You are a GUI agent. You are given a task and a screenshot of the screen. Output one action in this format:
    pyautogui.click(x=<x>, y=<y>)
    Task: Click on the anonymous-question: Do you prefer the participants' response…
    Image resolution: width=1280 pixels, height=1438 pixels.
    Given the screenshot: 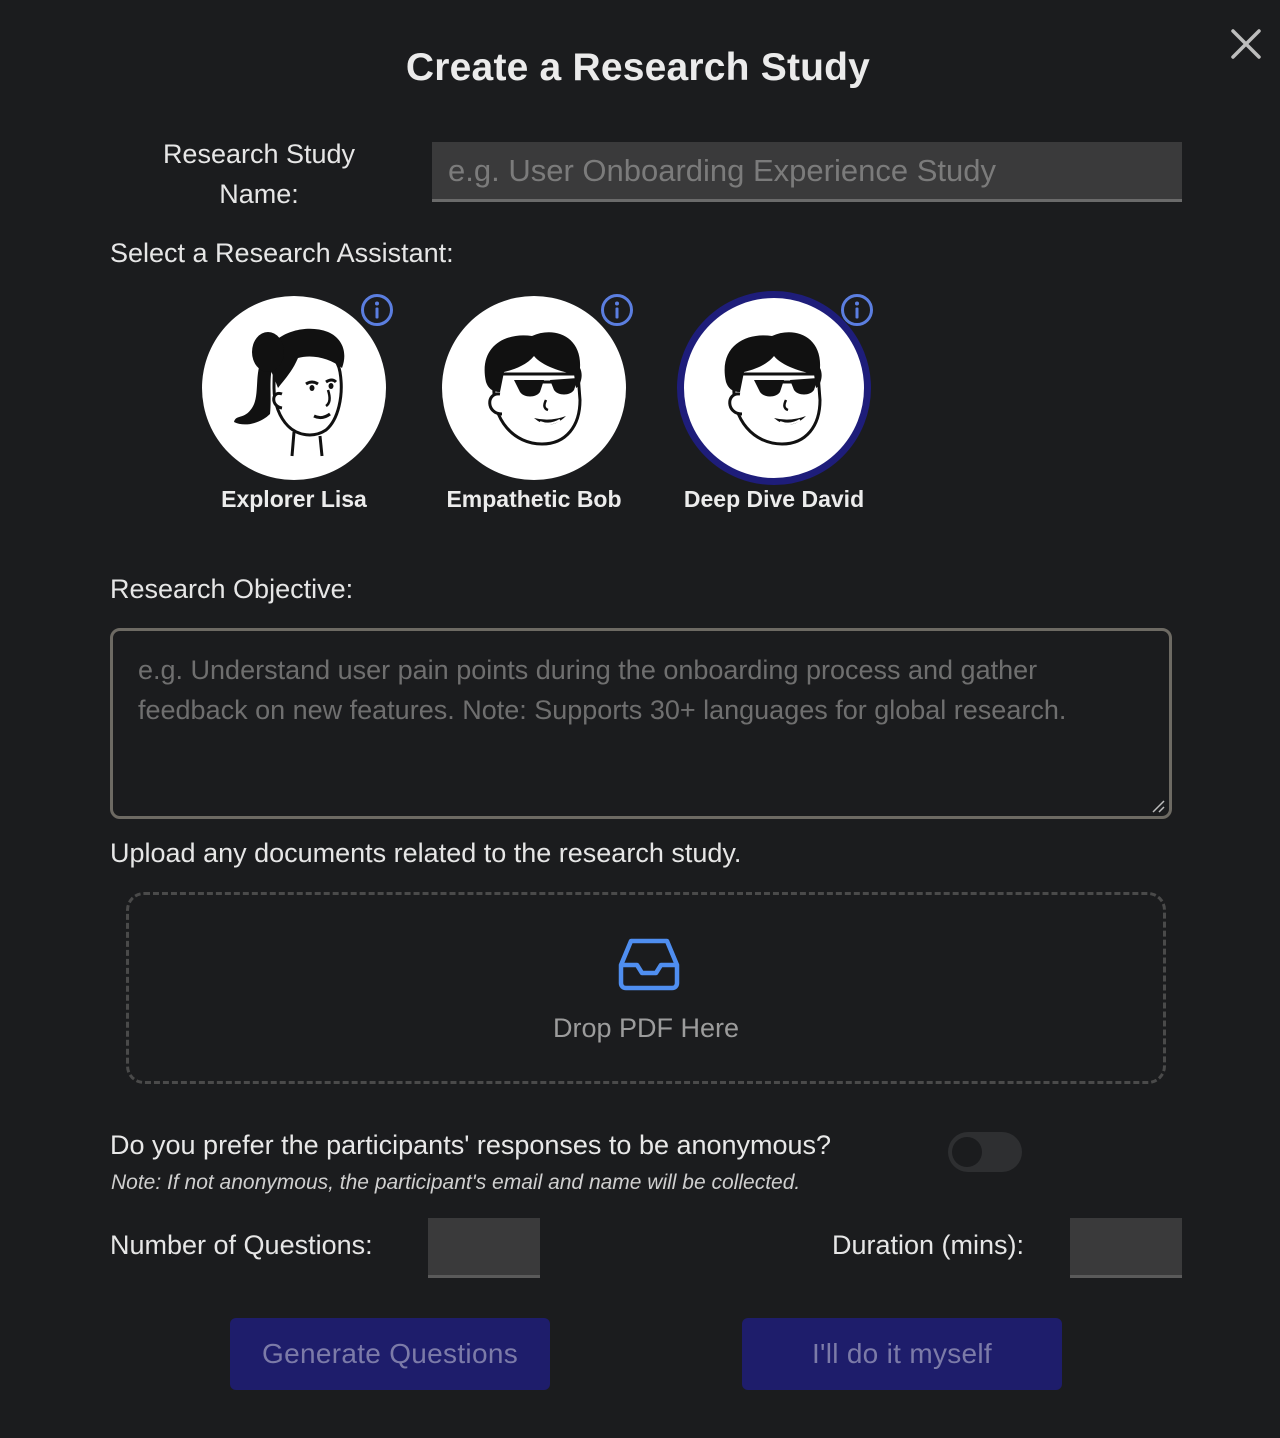 What is the action you would take?
    pyautogui.click(x=471, y=1145)
    